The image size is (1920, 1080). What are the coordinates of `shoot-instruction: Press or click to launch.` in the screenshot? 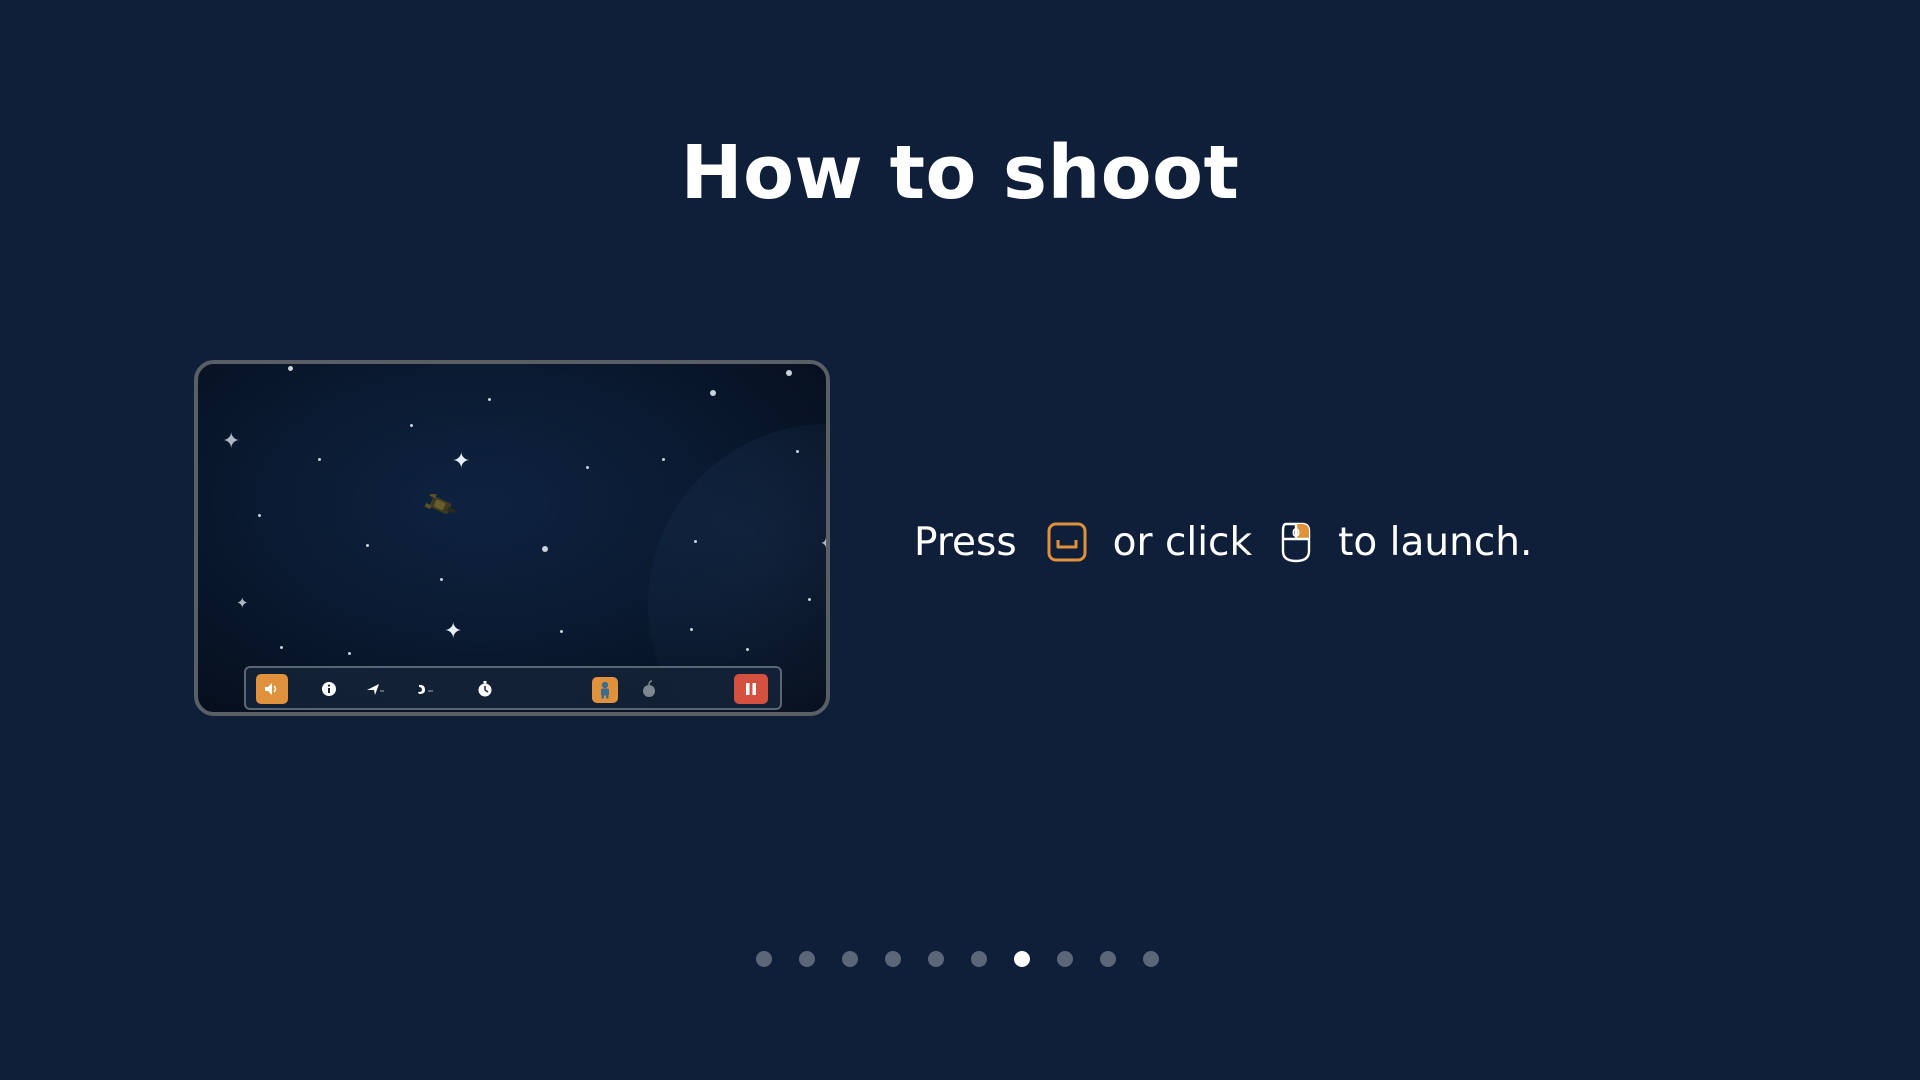 It's located at (1223, 542).